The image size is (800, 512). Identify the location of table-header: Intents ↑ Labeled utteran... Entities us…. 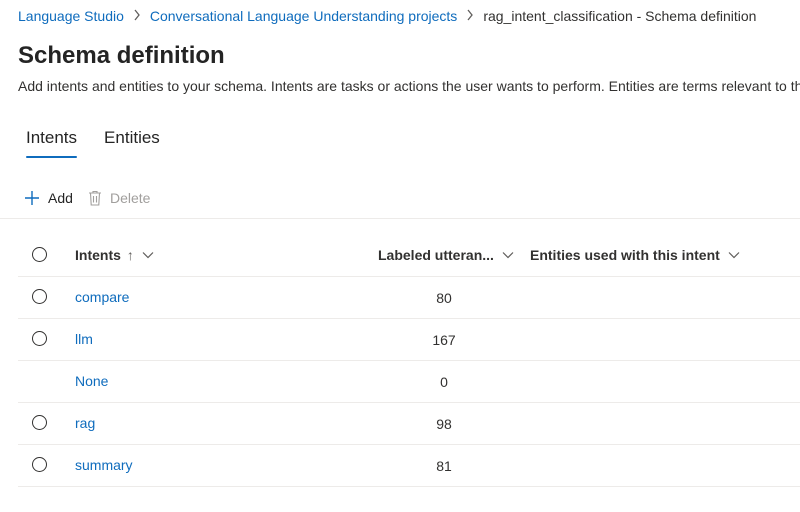
(409, 255).